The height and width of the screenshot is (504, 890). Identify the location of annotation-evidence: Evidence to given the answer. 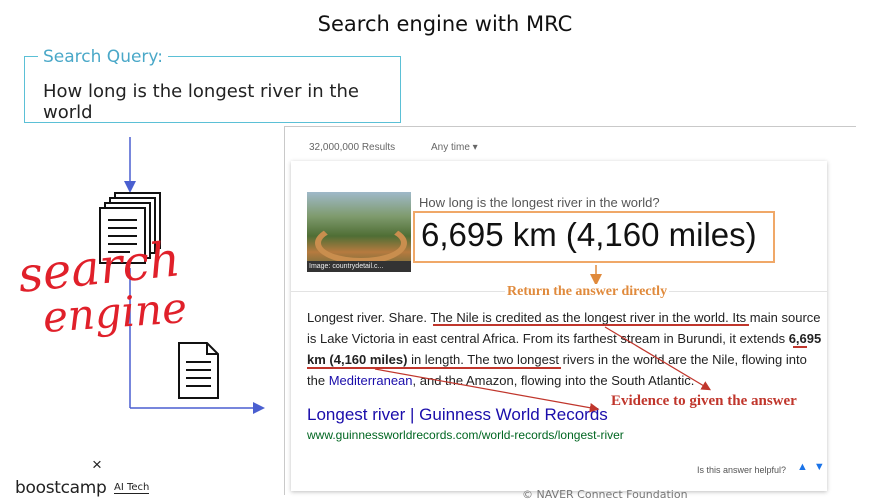
(704, 401).